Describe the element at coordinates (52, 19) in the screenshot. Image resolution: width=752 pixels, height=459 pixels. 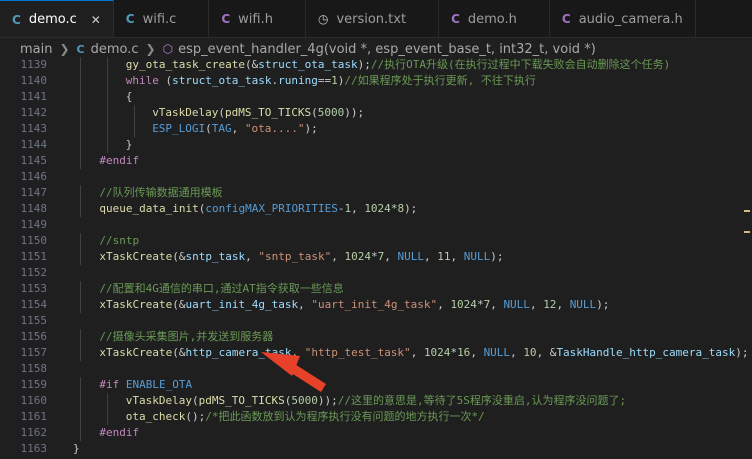
I see `tab-label: demo.c` at that location.